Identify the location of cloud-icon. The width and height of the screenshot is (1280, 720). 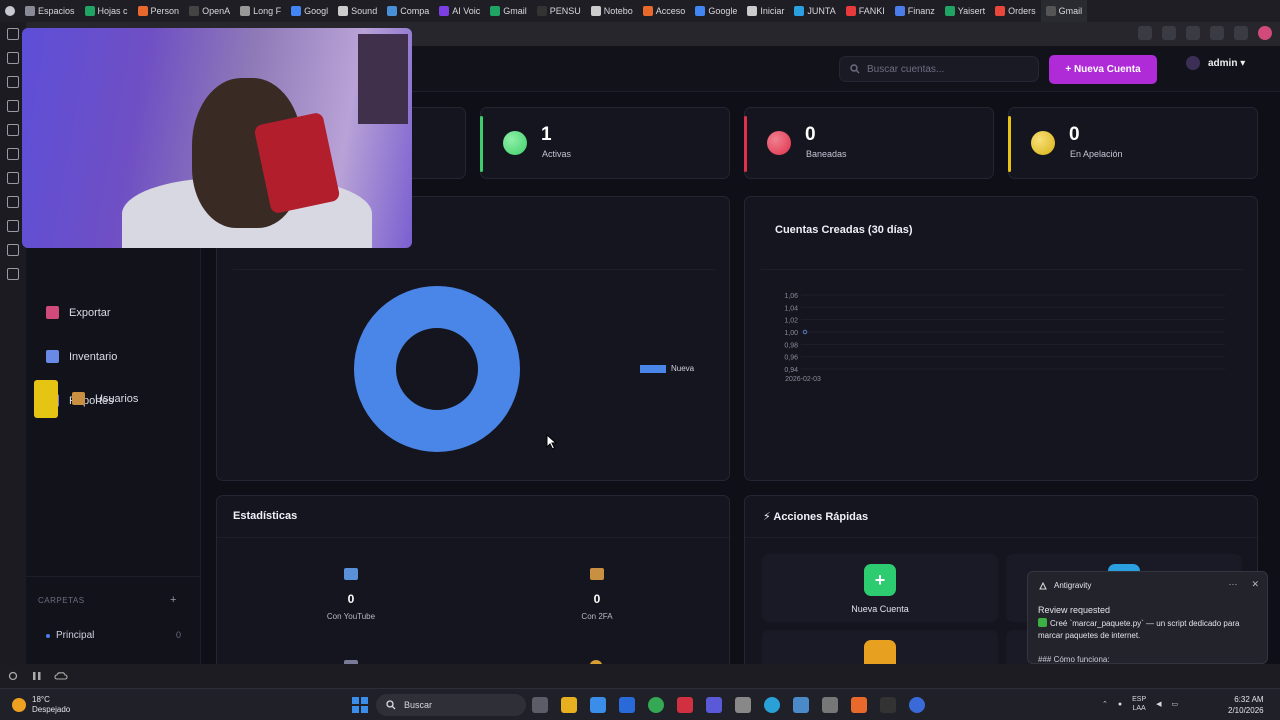
(61, 676).